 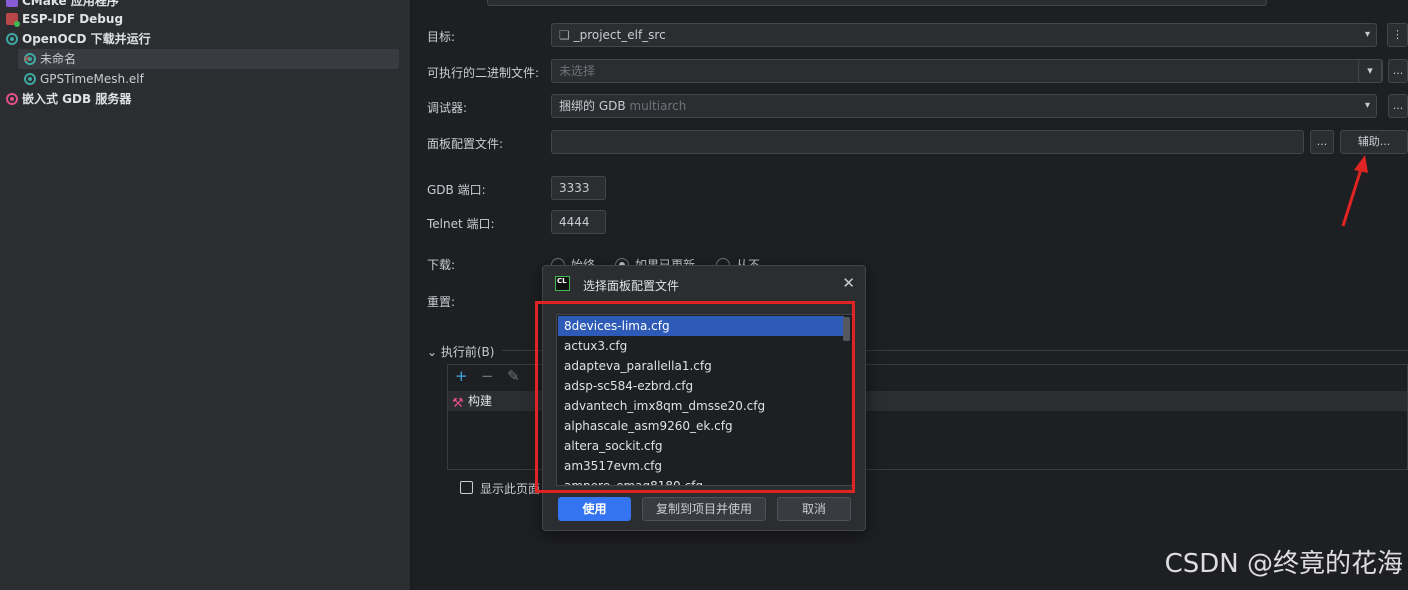 I want to click on list-scrollbar, so click(x=846, y=329).